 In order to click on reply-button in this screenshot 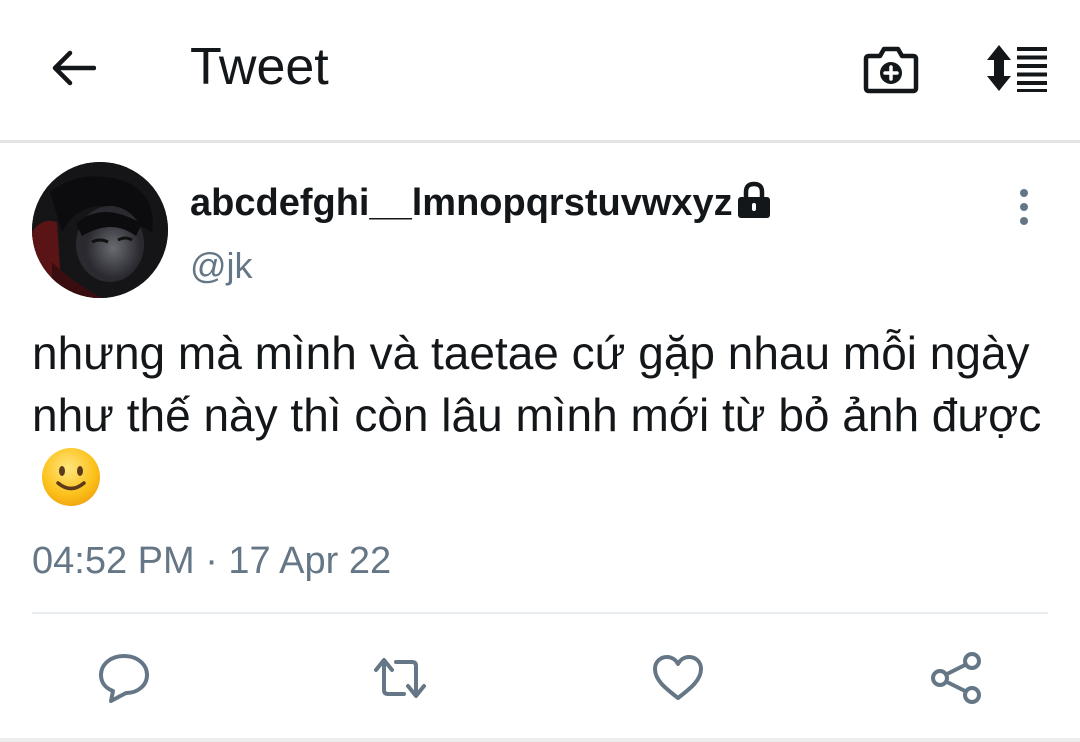, I will do `click(124, 678)`.